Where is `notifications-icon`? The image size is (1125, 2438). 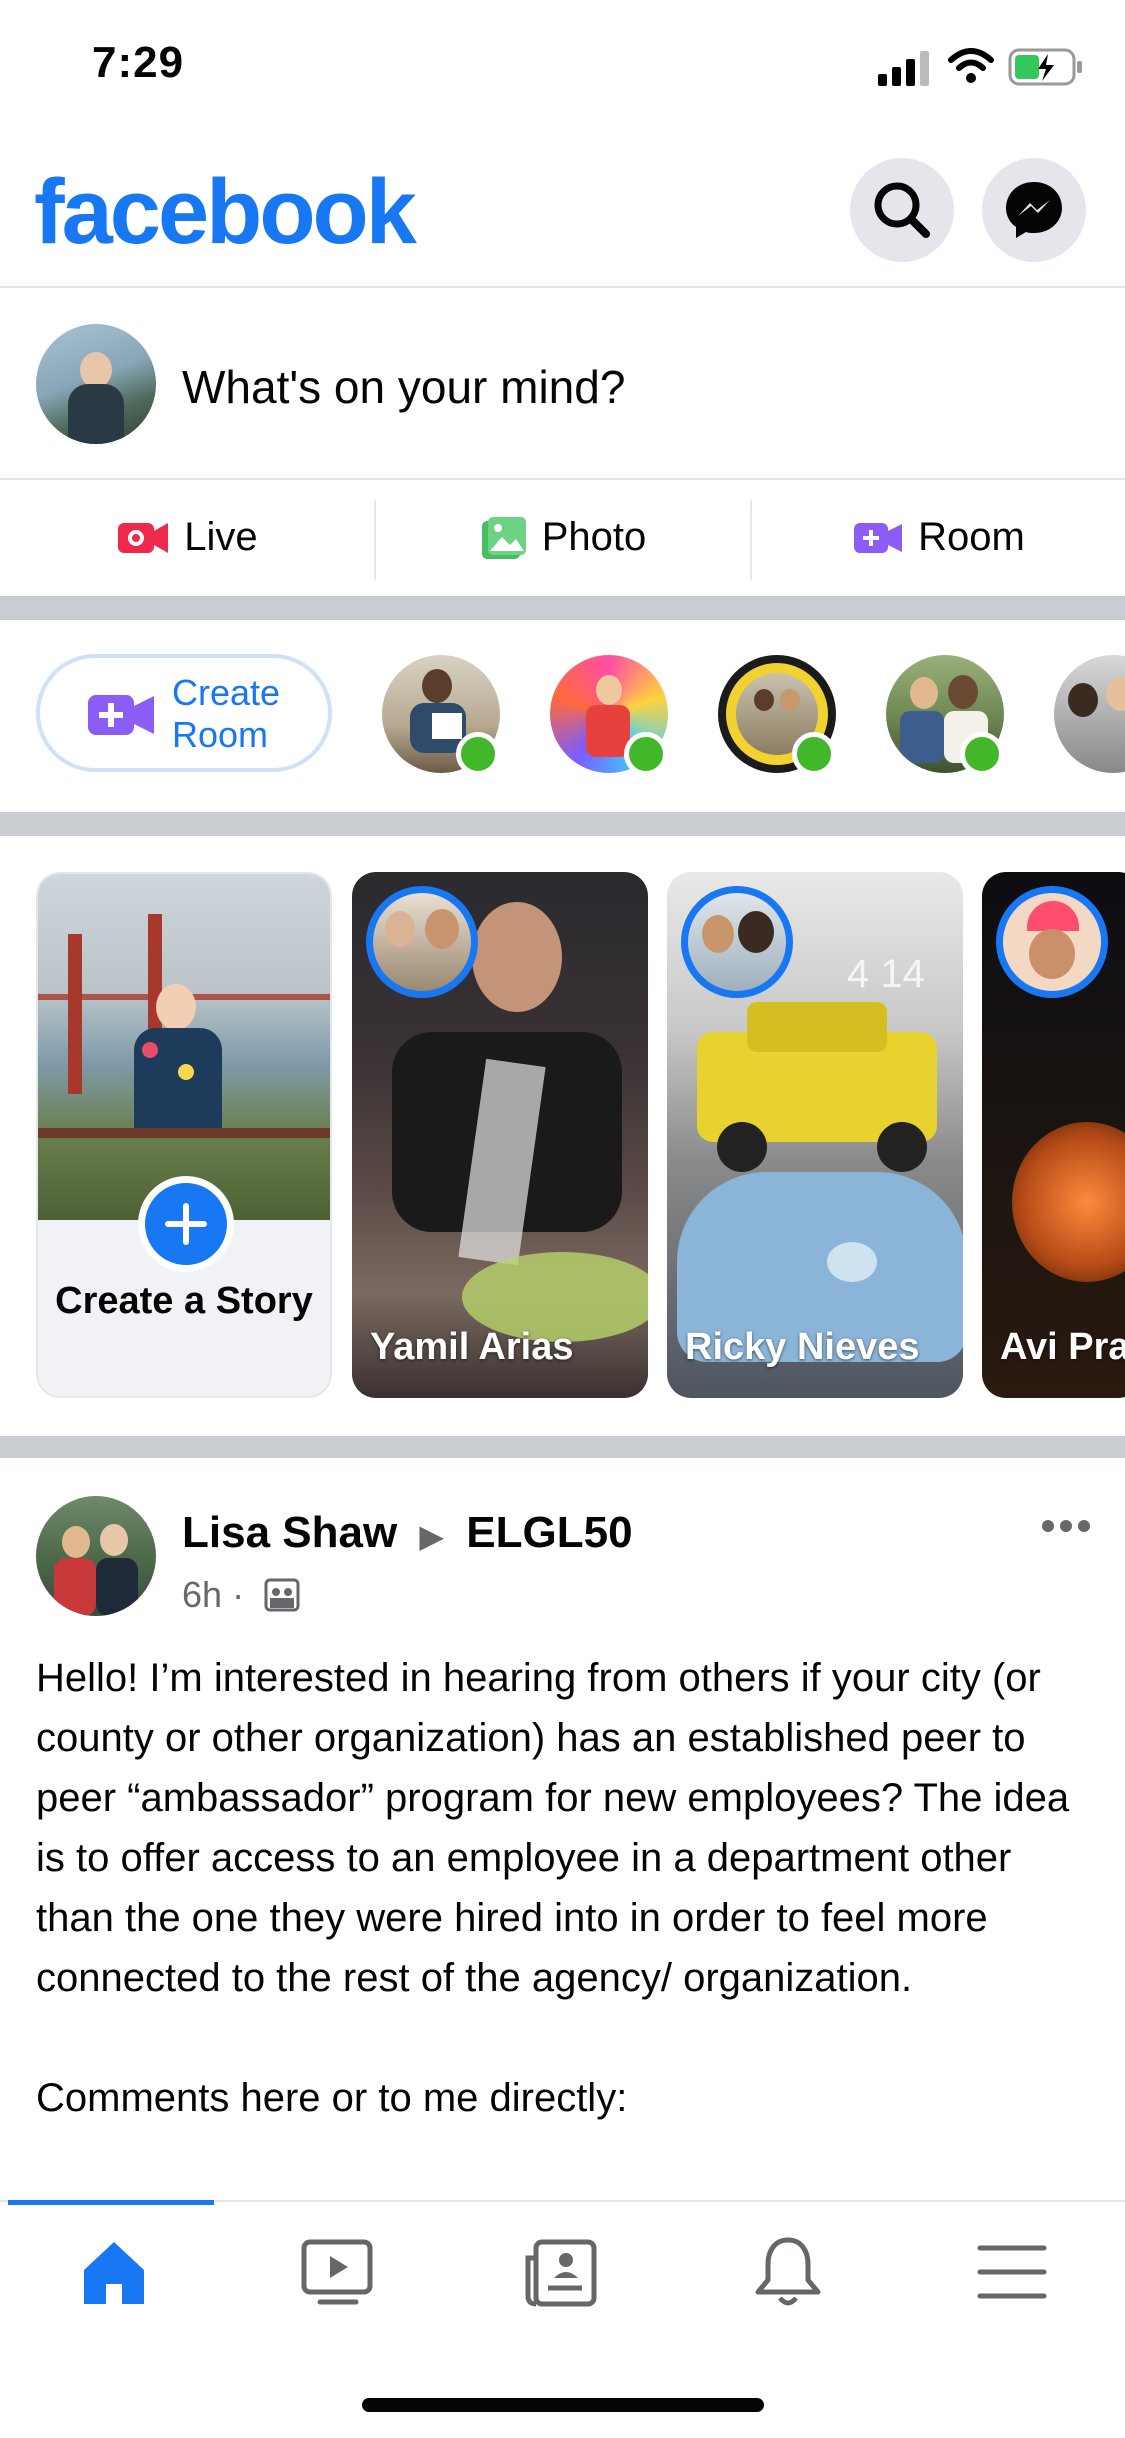
notifications-icon is located at coordinates (788, 2271).